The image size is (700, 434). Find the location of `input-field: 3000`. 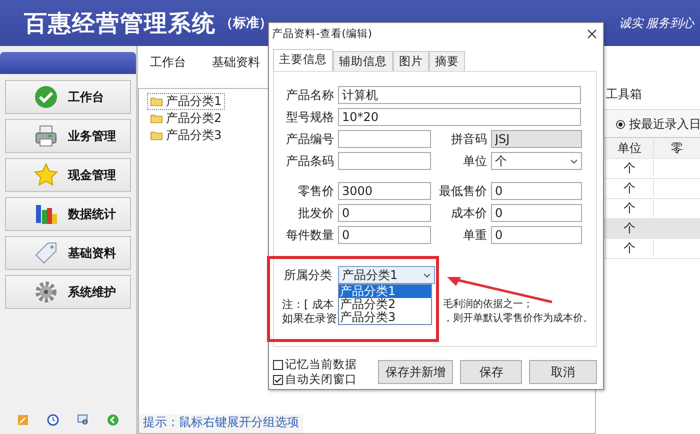

input-field: 3000 is located at coordinates (384, 191).